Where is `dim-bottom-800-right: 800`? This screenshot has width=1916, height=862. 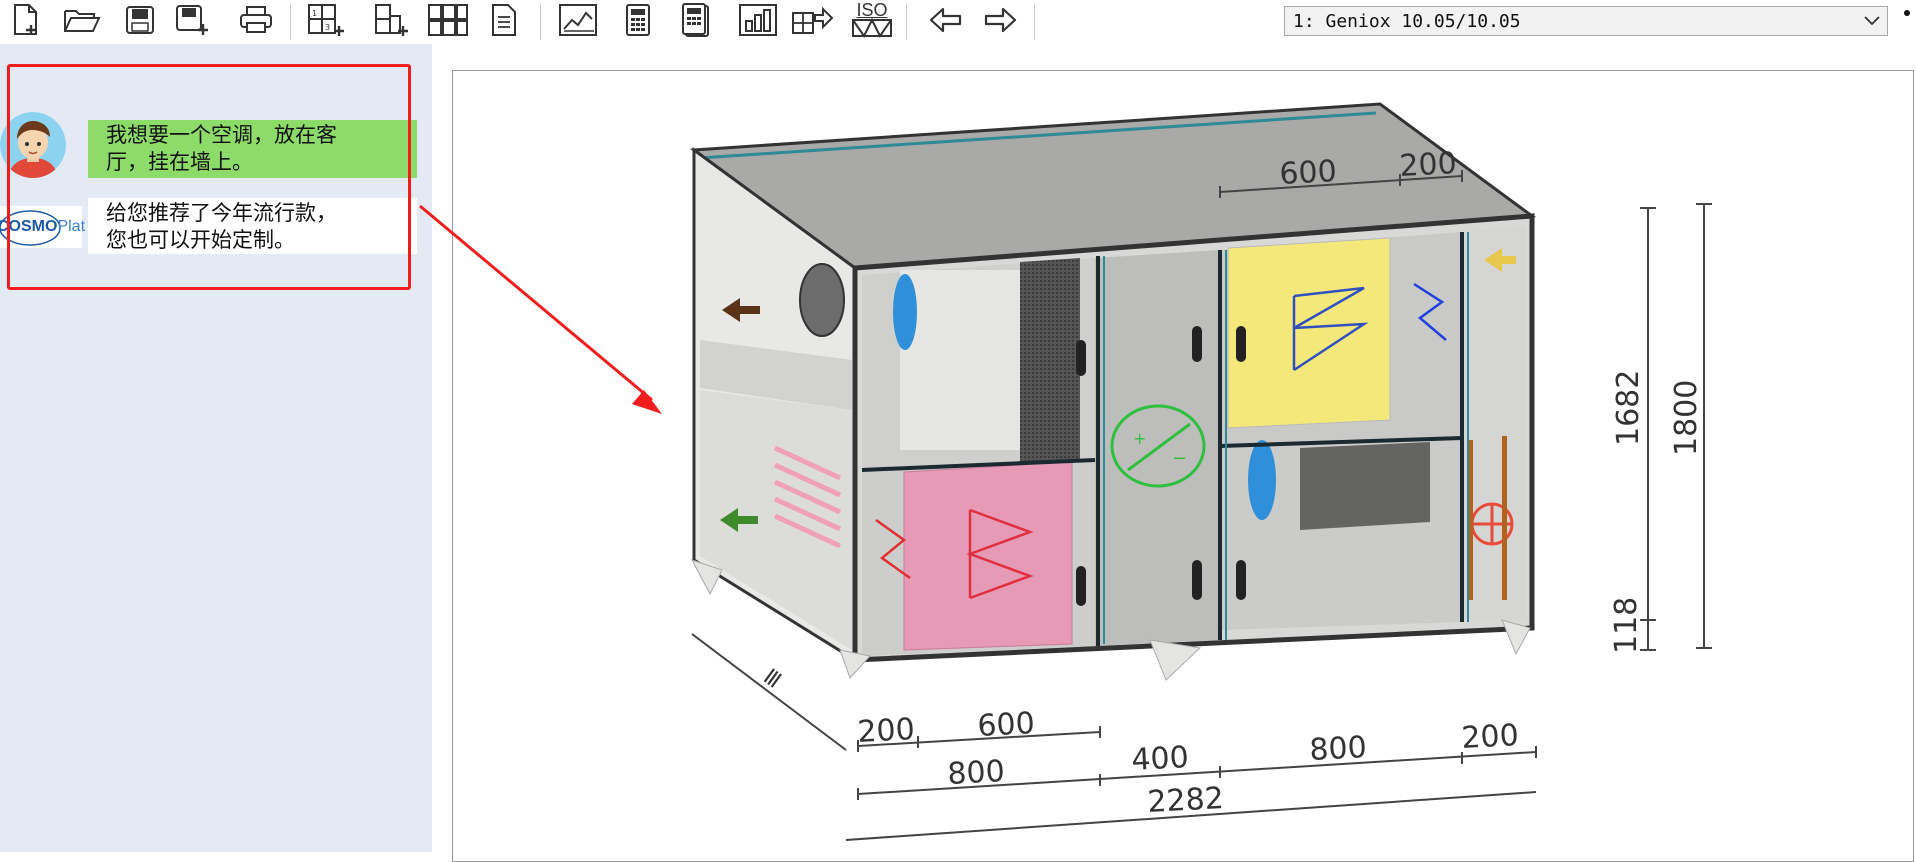
dim-bottom-800-right: 800 is located at coordinates (1338, 749).